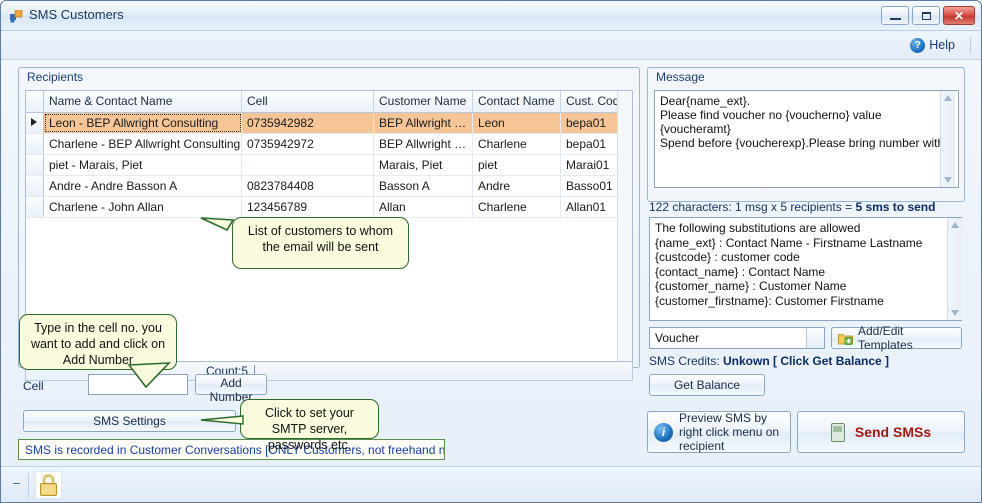 The height and width of the screenshot is (503, 982). Describe the element at coordinates (16, 16) in the screenshot. I see `app-squares-icon` at that location.